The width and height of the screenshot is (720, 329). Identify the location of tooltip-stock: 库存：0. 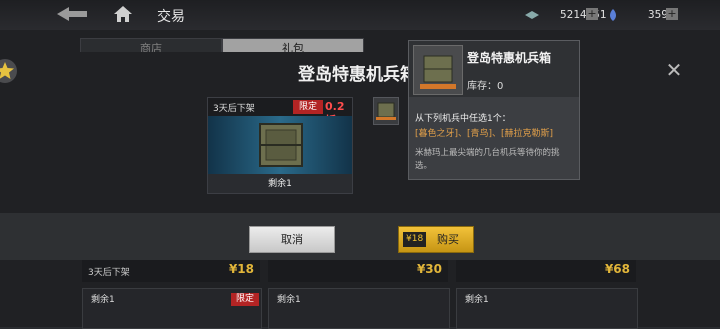
(485, 86).